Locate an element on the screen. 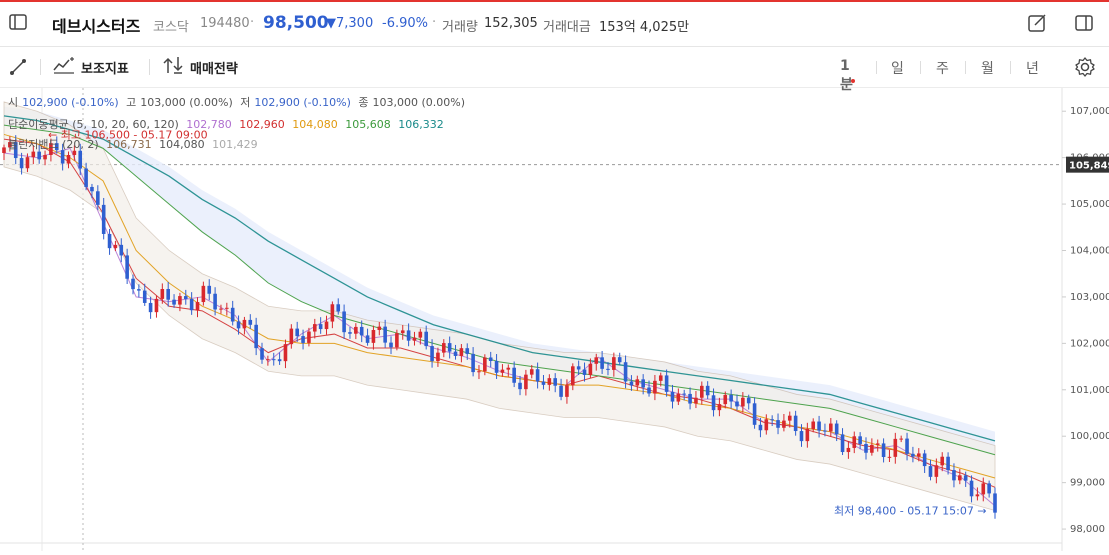  market-label: 코스닥 is located at coordinates (171, 27).